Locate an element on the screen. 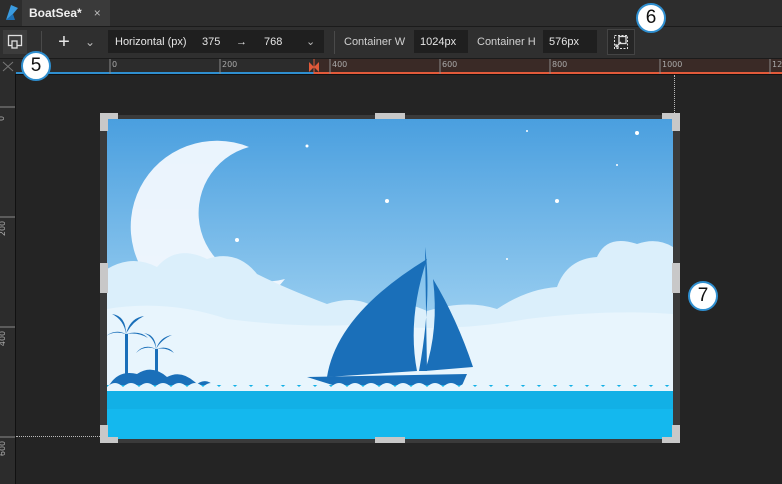  device-preview-icon is located at coordinates (15, 41).